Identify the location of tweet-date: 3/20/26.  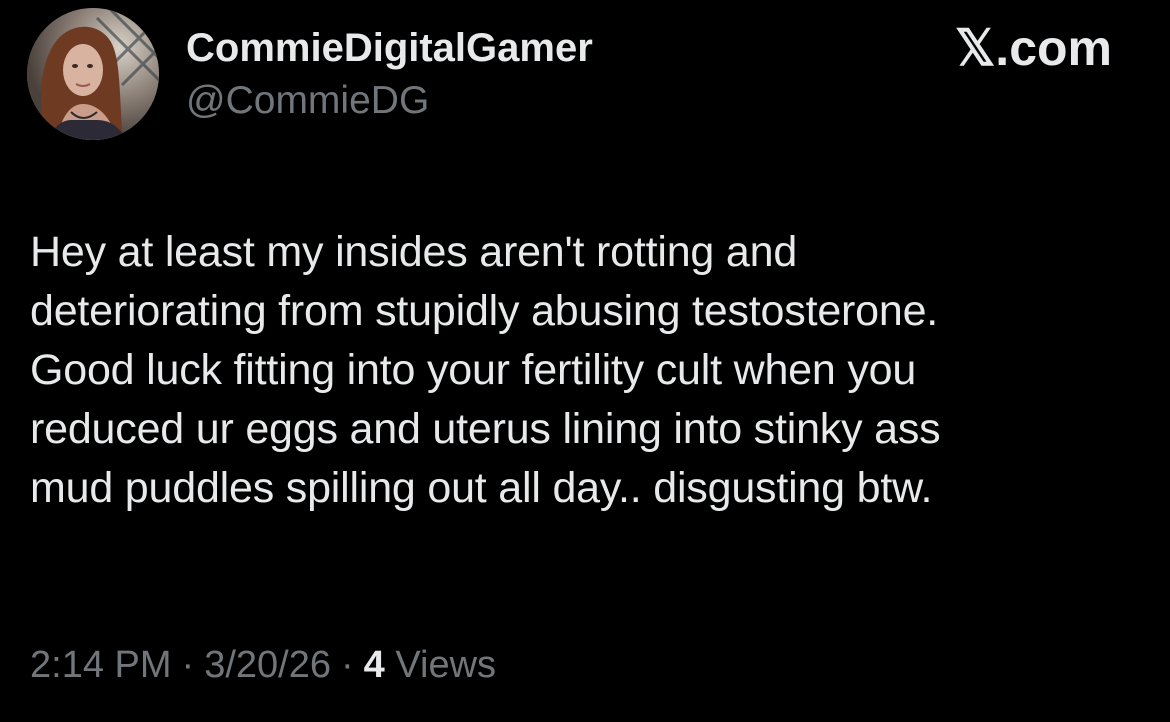
(267, 665).